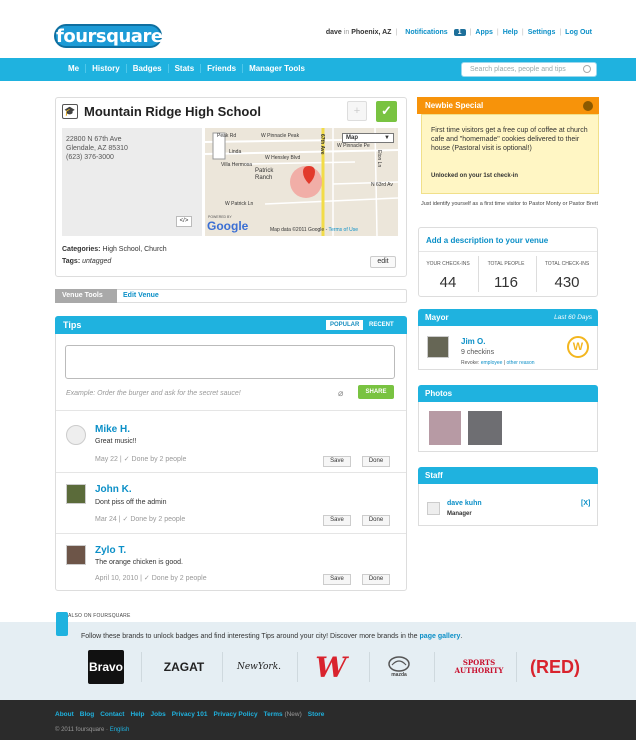 The height and width of the screenshot is (740, 636). Describe the element at coordinates (555, 667) in the screenshot. I see `brand-red: (RED)` at that location.